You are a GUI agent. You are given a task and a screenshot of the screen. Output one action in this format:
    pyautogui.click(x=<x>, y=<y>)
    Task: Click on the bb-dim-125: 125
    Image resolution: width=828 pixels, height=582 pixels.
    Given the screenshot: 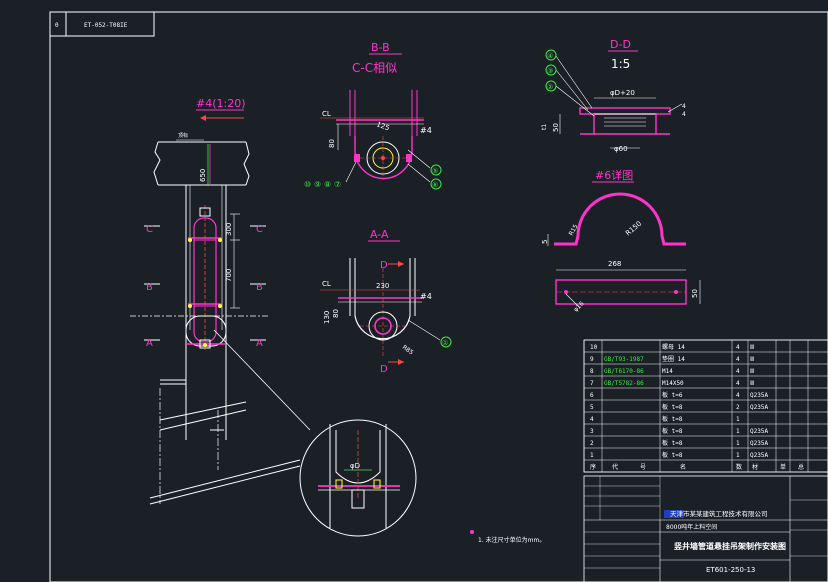 What is the action you would take?
    pyautogui.click(x=382, y=126)
    